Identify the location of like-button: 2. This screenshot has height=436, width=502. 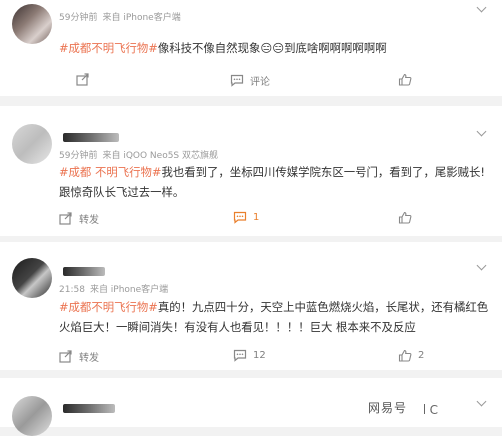
(411, 355).